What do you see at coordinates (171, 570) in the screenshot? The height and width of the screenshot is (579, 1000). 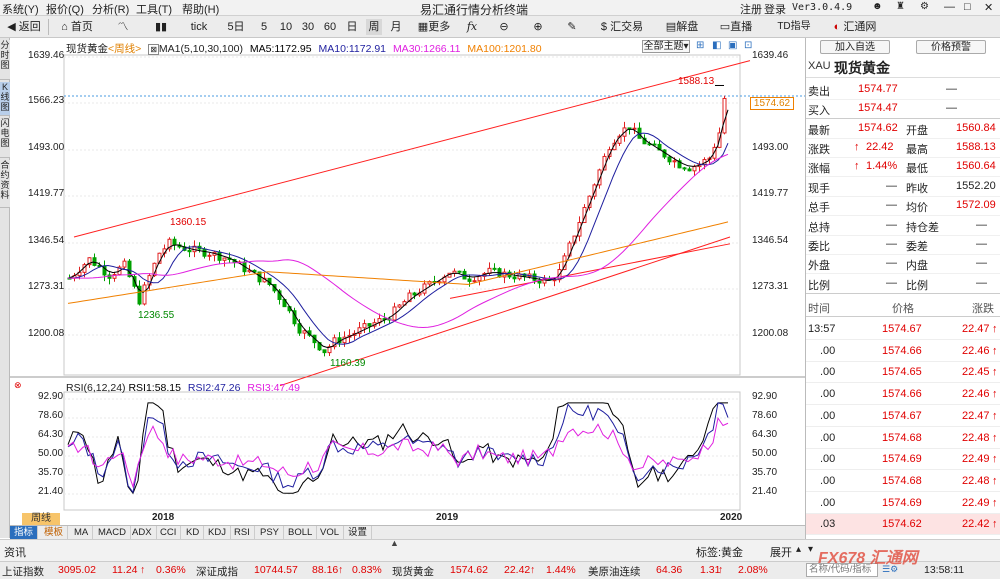 I see `sh-pct: 0.36%` at bounding box center [171, 570].